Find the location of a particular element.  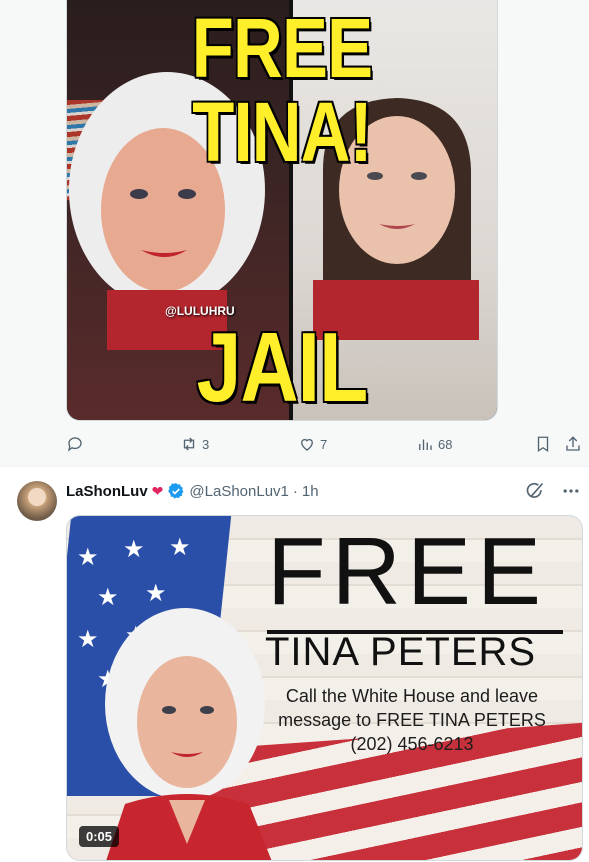

views-icon is located at coordinates (425, 444).